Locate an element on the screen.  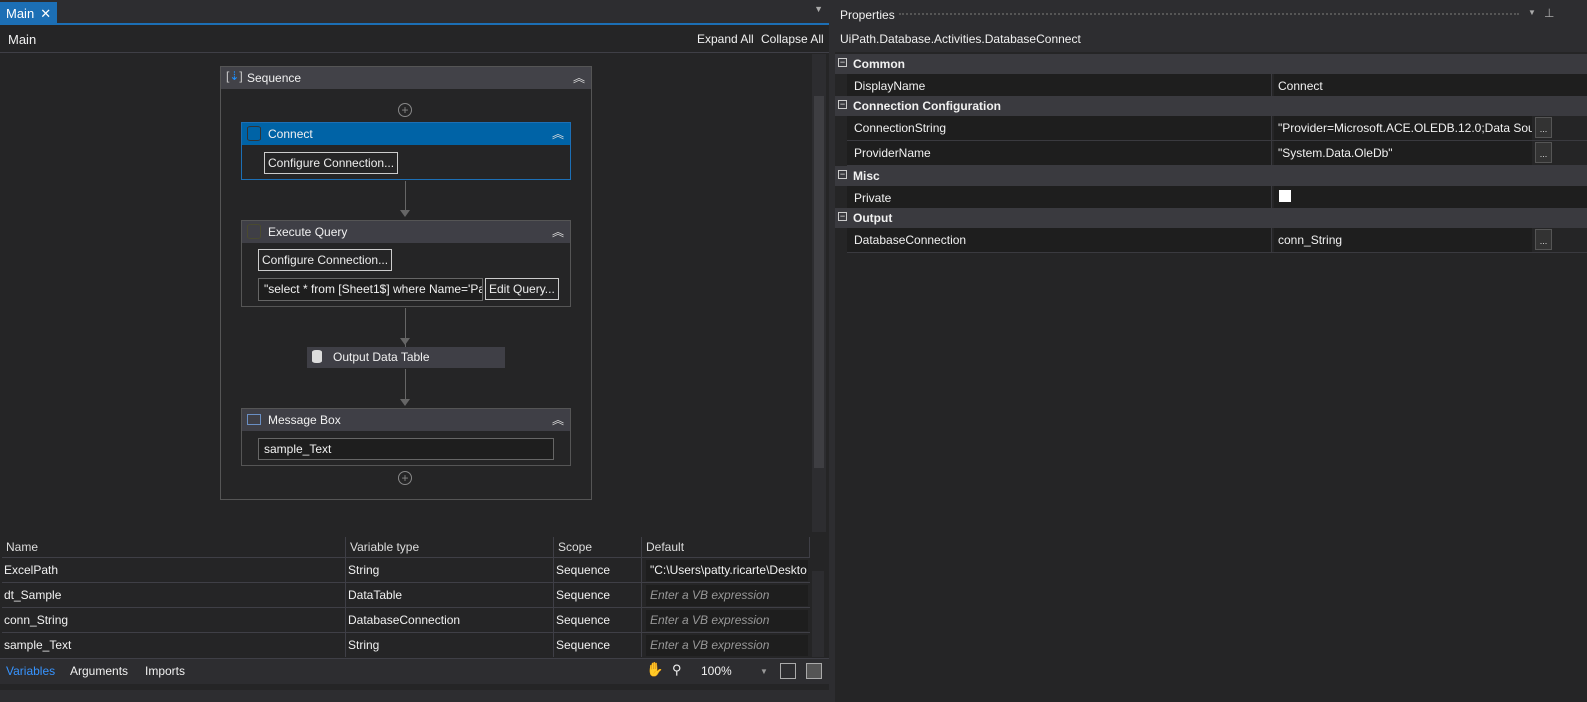
column-header-name: Name is located at coordinates (174, 547).